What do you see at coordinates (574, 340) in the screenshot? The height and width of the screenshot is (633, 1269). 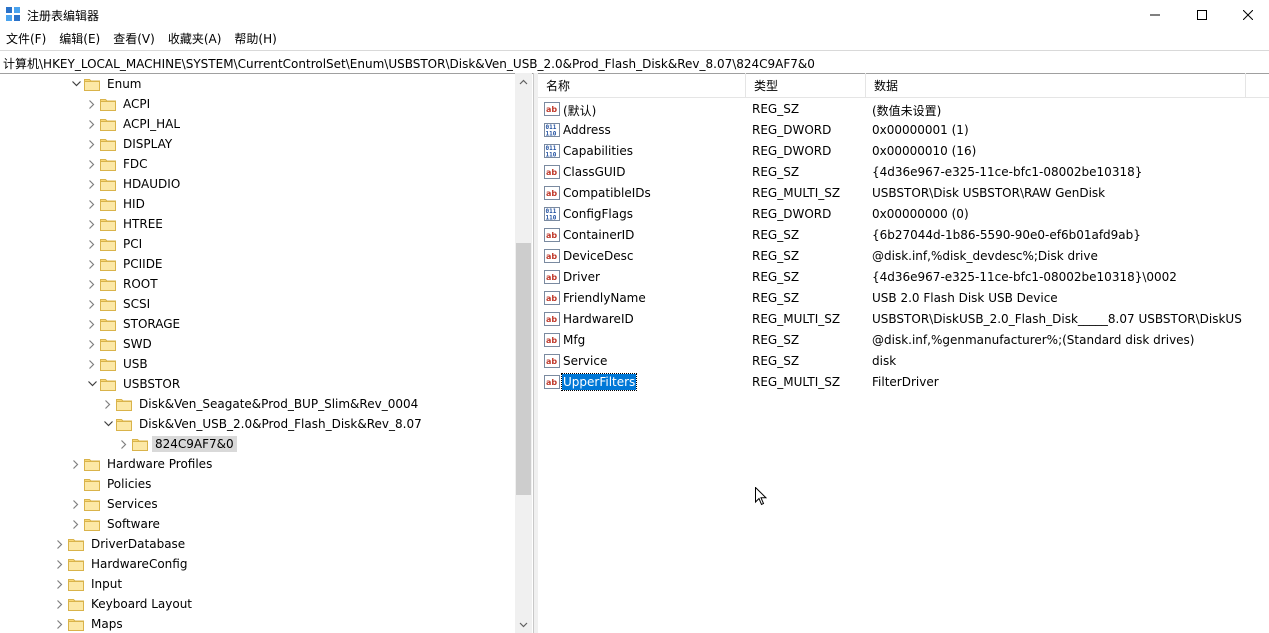 I see `value-name: Mfg` at bounding box center [574, 340].